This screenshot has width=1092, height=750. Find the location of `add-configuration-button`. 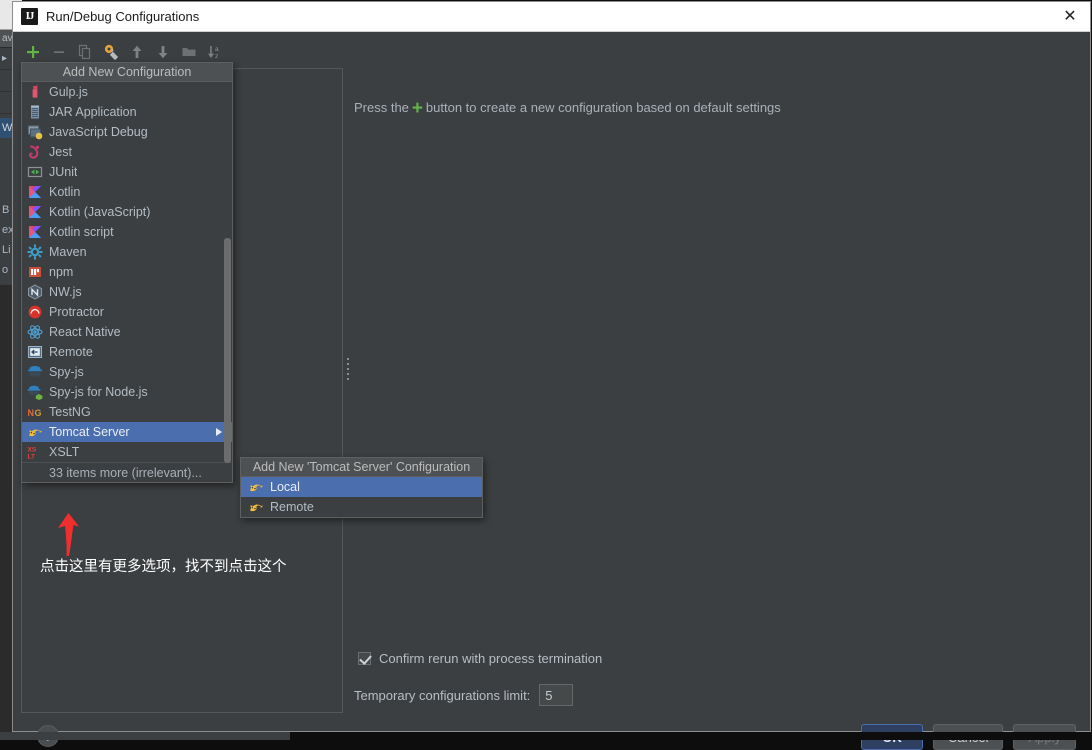

add-configuration-button is located at coordinates (33, 52).